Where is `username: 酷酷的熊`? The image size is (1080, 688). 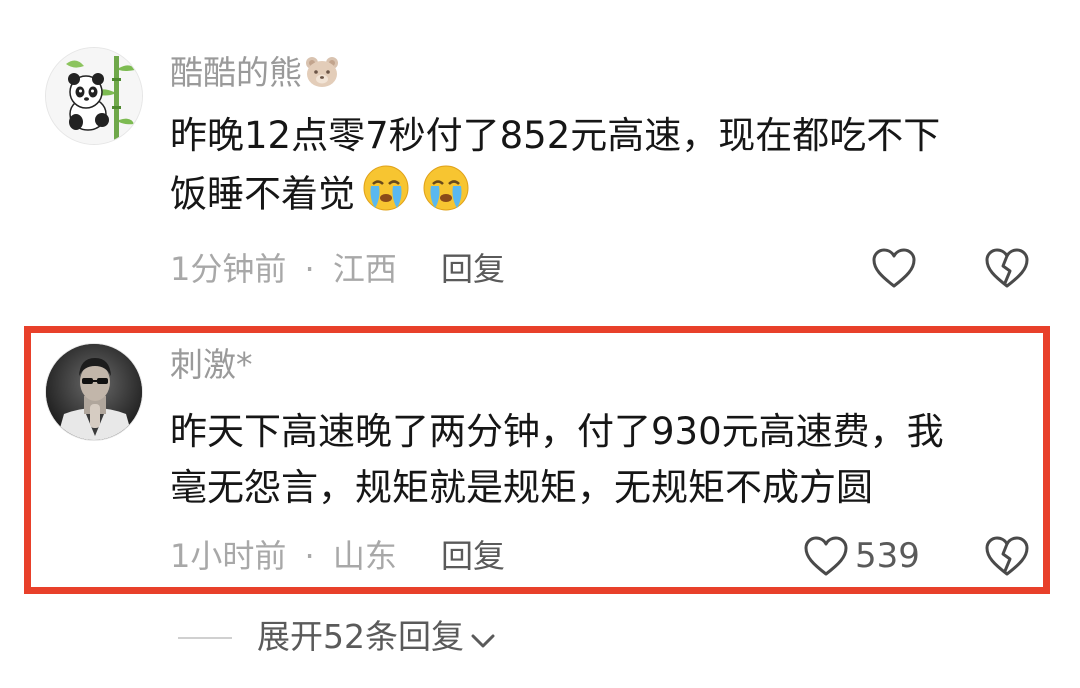
username: 酷酷的熊 is located at coordinates (255, 74).